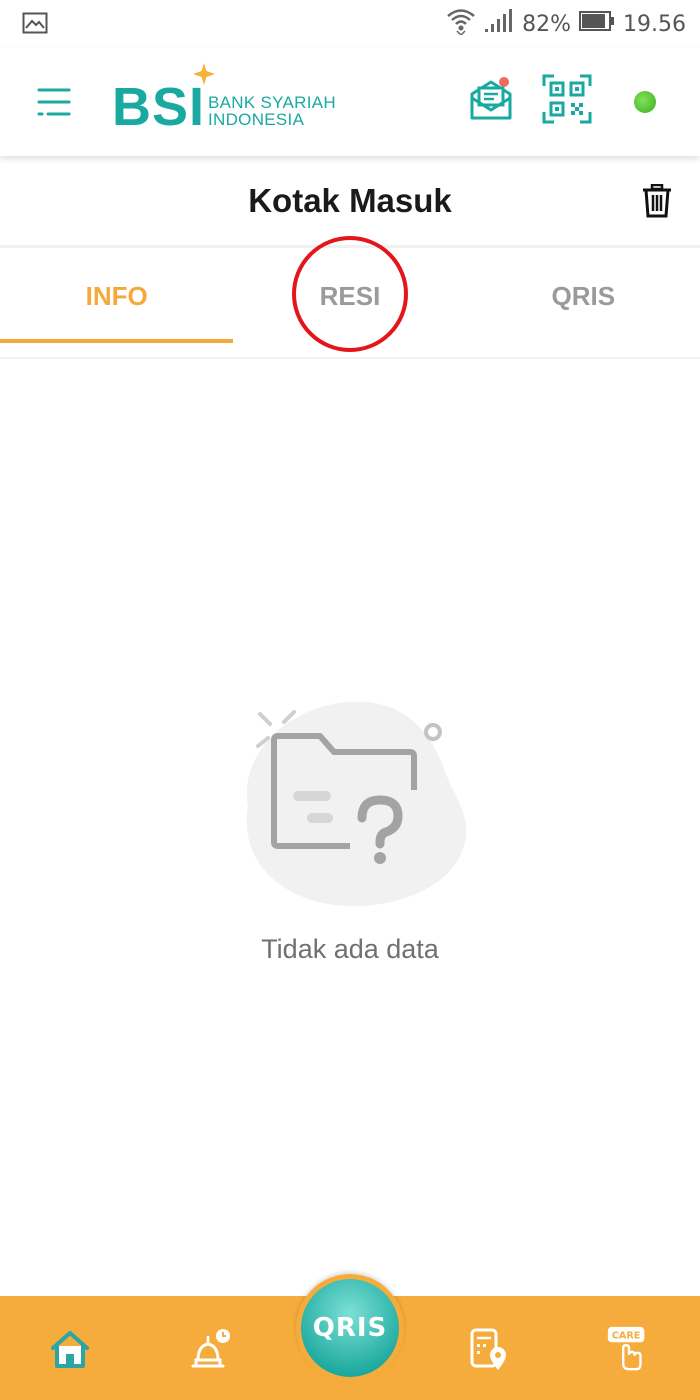 The image size is (700, 1400). I want to click on app-header: BSI BANK SYARIAH INDONESIA, so click(350, 102).